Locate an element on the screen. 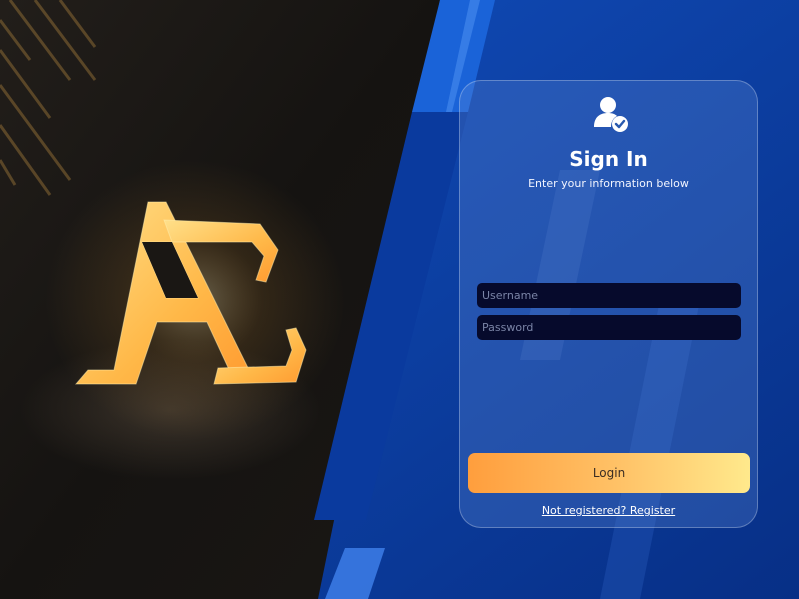 Image resolution: width=799 pixels, height=599 pixels. page-subtitle: Enter your information below is located at coordinates (608, 183).